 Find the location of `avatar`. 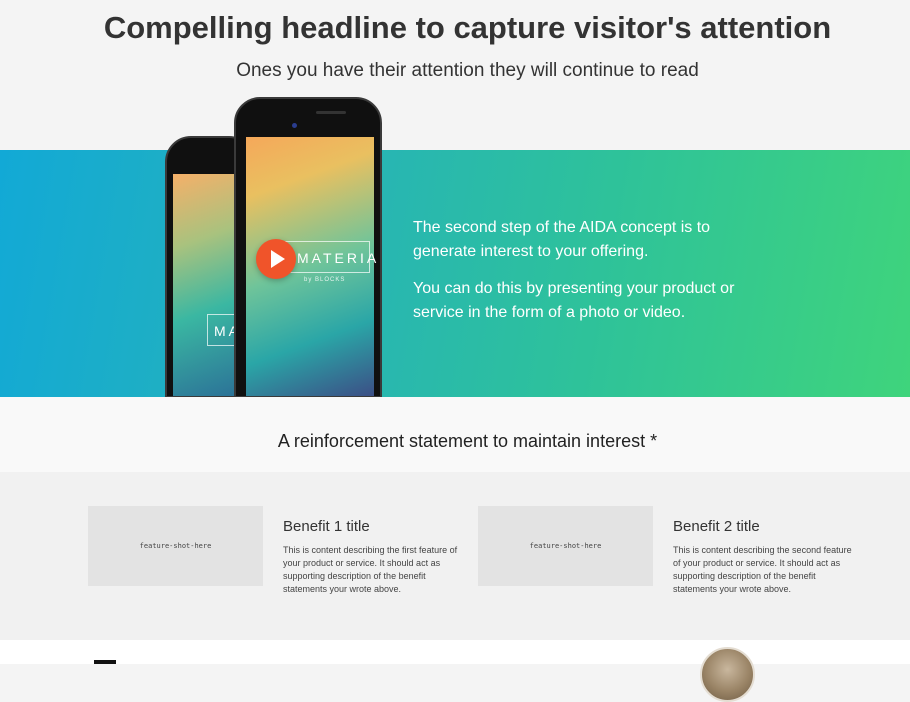

avatar is located at coordinates (727, 674).